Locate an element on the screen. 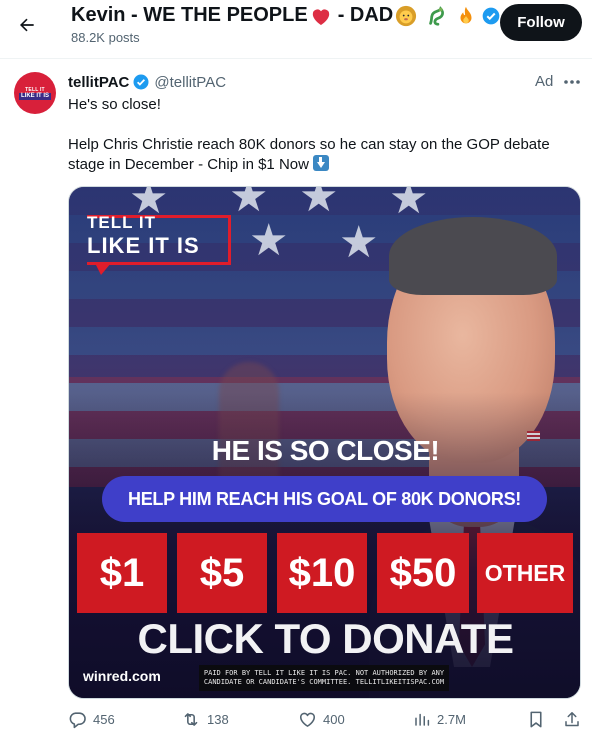  profile-name: Kevin - WE THE PEOPLE - DAD is located at coordinates (286, 15).